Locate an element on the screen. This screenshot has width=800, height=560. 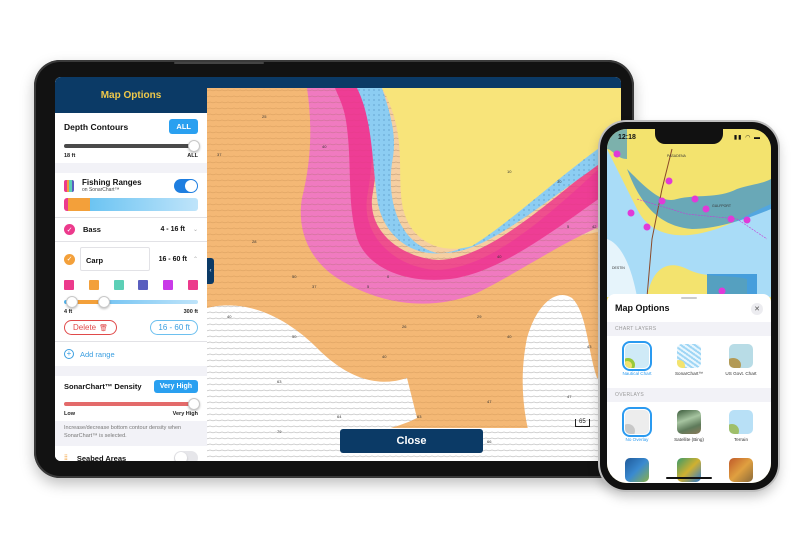
map-options-panel: Map Options Depth Contours ALL 18 ft ALL is located at coordinates (131, 269).